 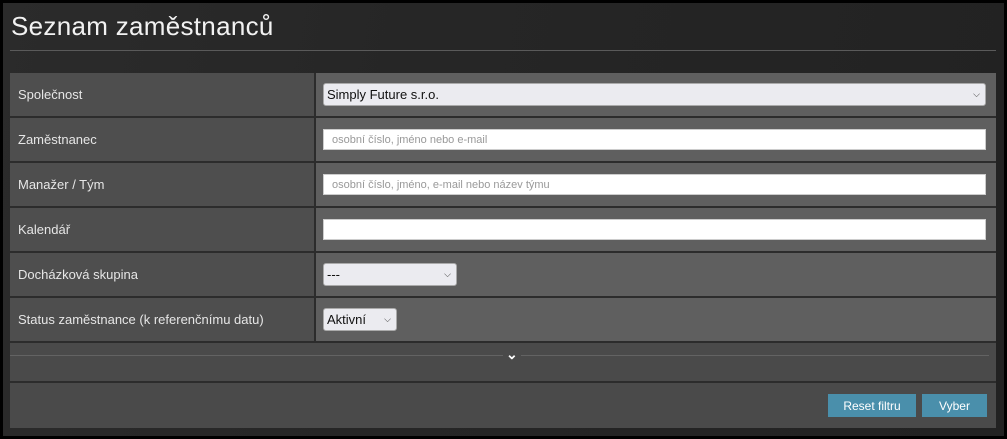 What do you see at coordinates (872, 405) in the screenshot?
I see `reset-filter-button: Reset filtru` at bounding box center [872, 405].